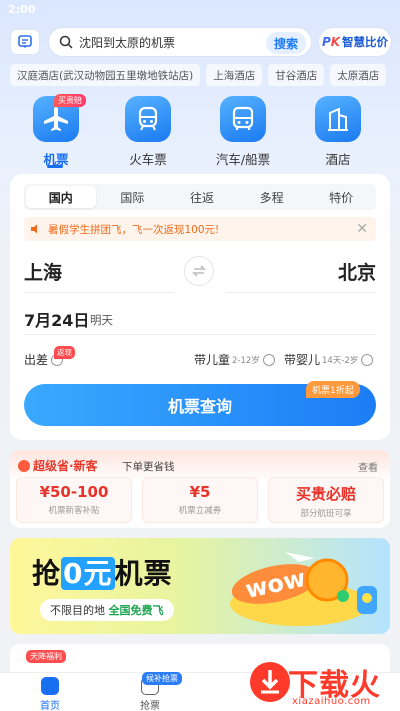 The height and width of the screenshot is (711, 400). I want to click on waitlist-badge: 候补抢票, so click(162, 678).